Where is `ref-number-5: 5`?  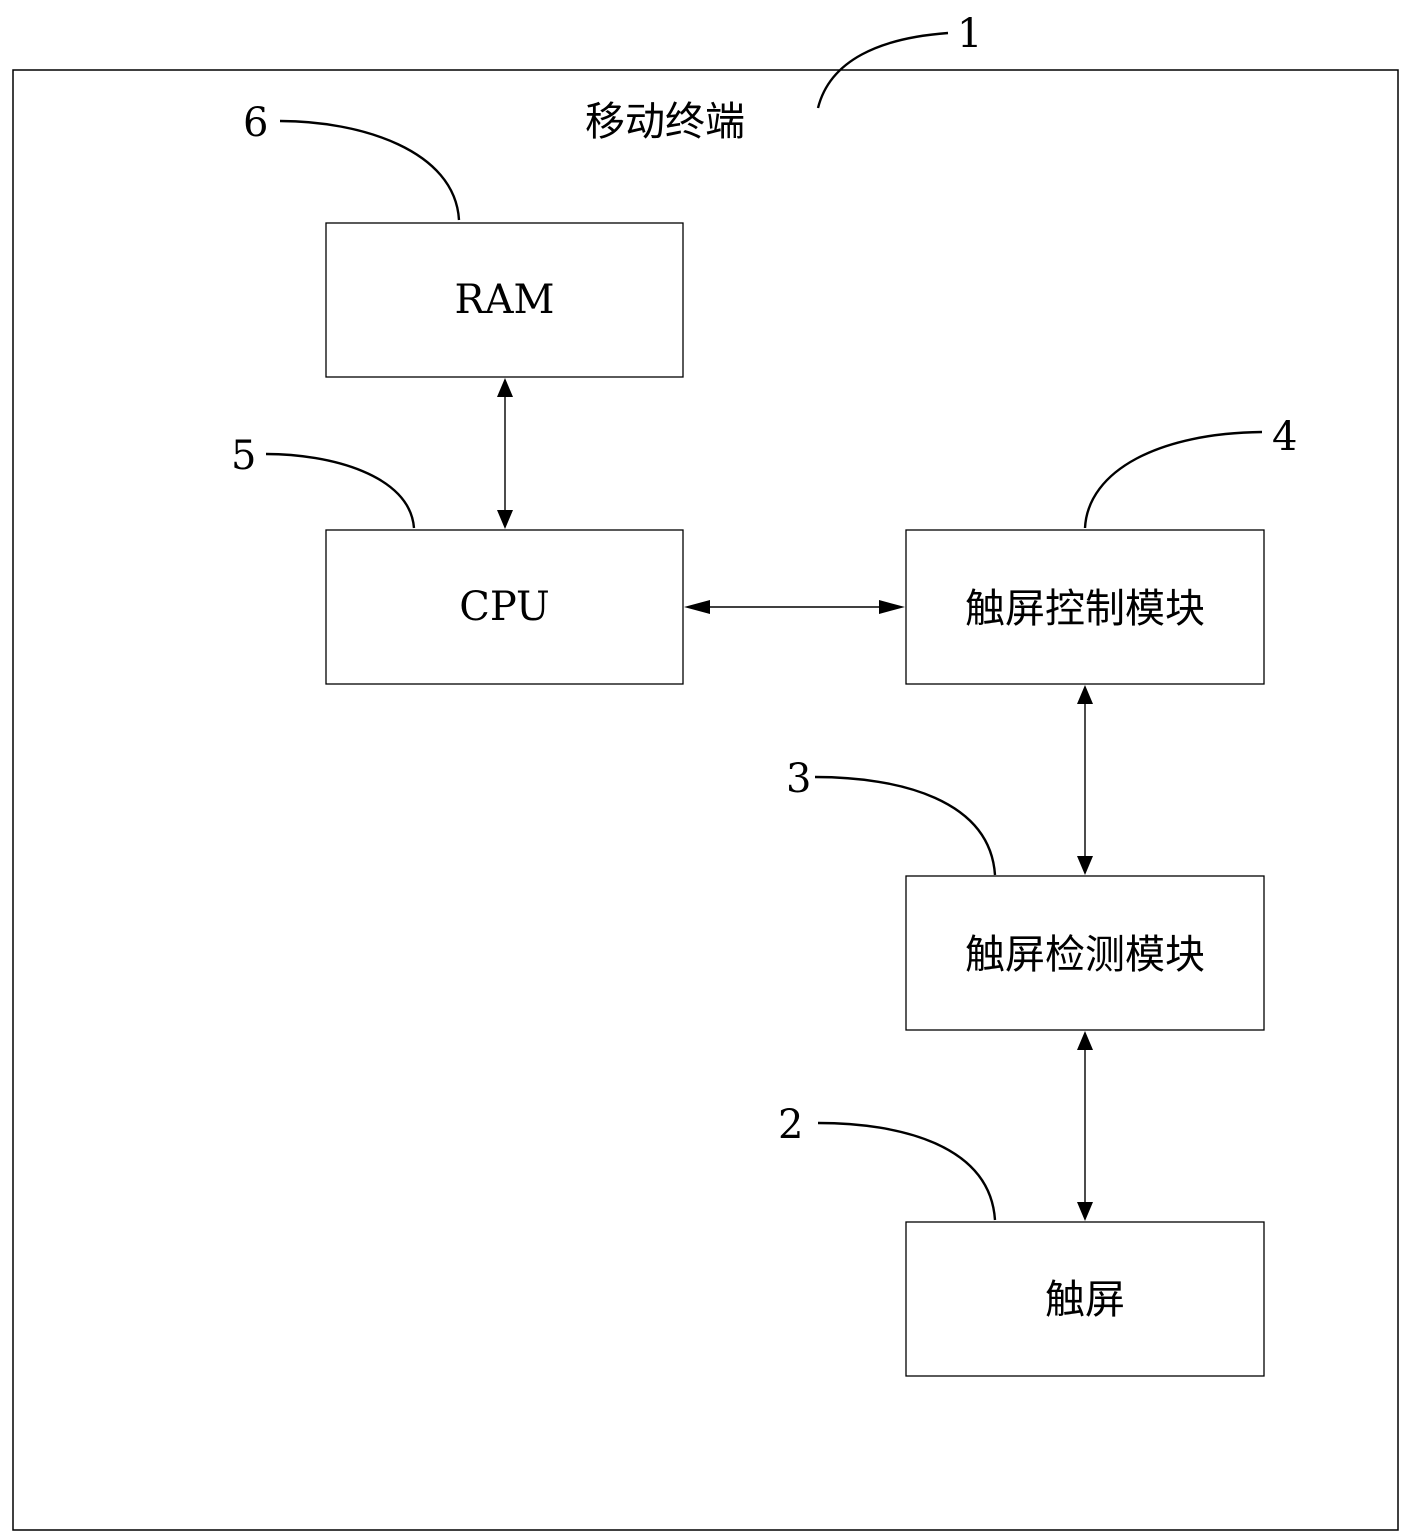 ref-number-5: 5 is located at coordinates (243, 456).